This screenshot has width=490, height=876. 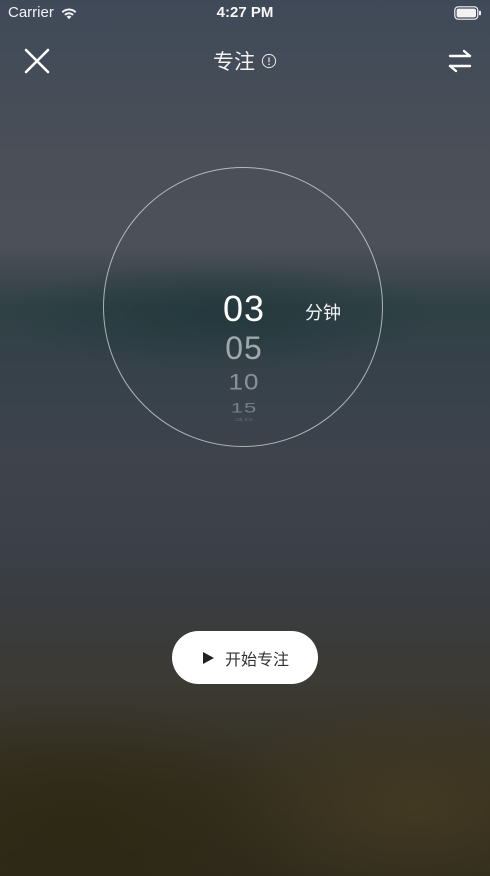 I want to click on minutes-option-selected: 03, so click(x=244, y=309).